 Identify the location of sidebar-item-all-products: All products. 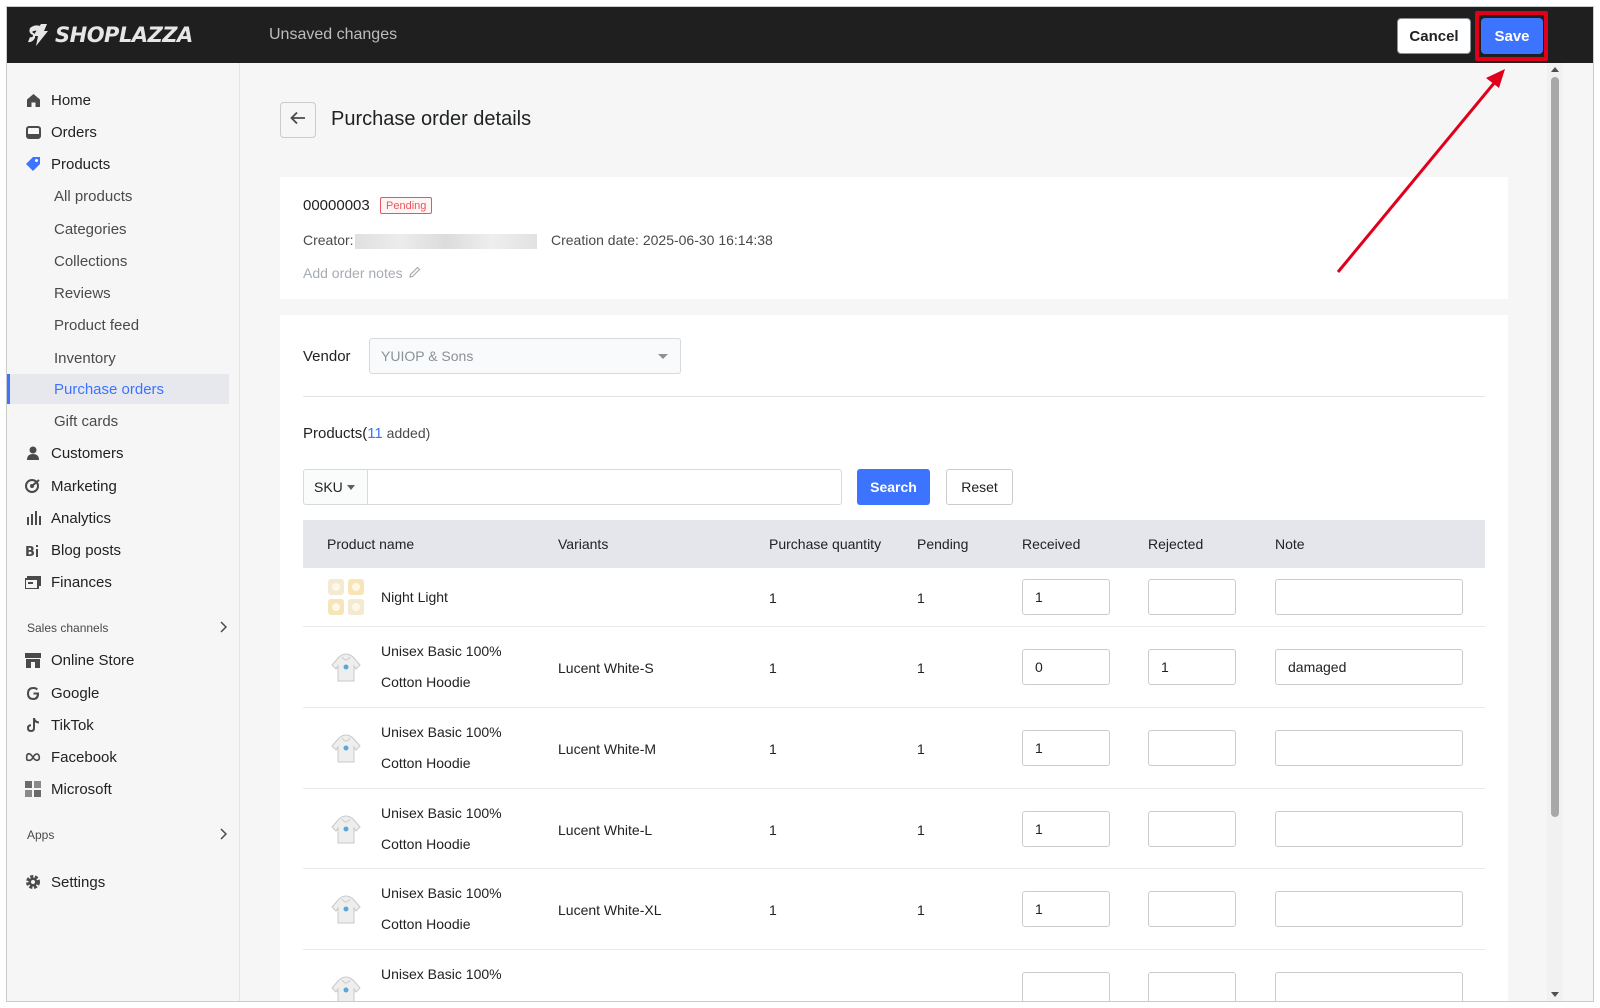
(118, 196).